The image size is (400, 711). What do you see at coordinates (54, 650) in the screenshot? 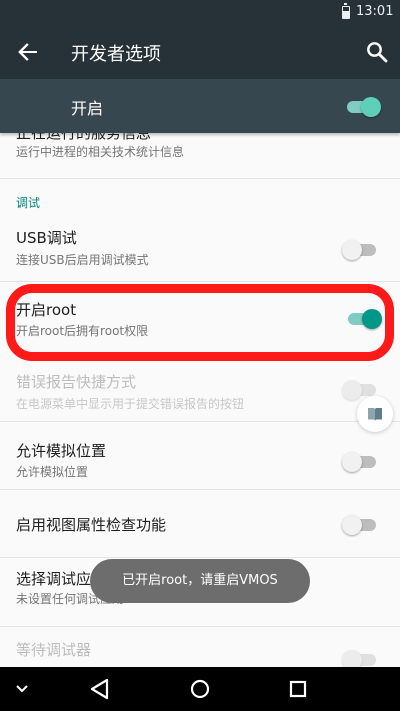
I see `pref-wait-debugger-title: 等待调试器` at bounding box center [54, 650].